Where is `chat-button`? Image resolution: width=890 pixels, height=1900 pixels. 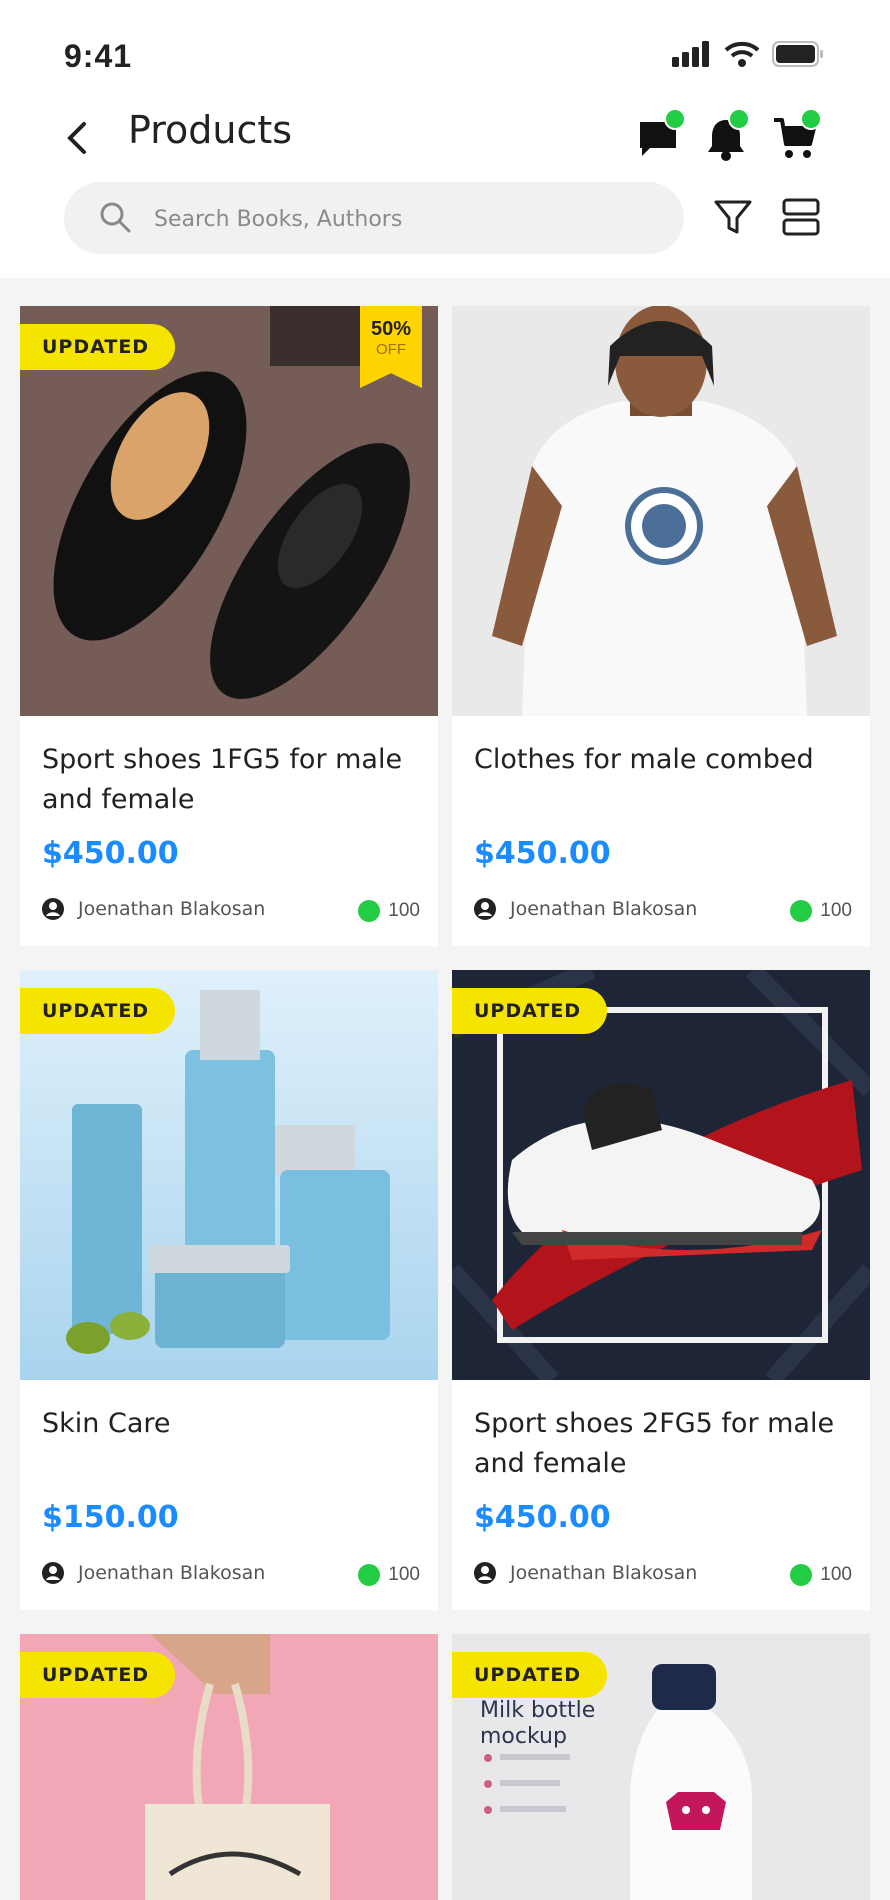
chat-button is located at coordinates (660, 134).